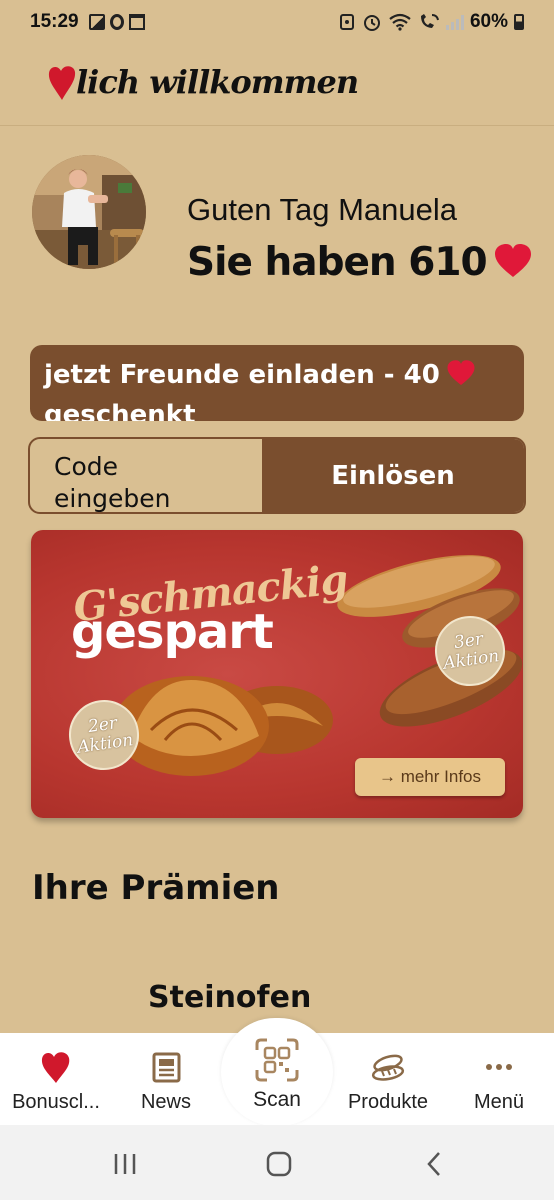 The image size is (554, 1200). What do you see at coordinates (62, 83) in the screenshot?
I see `logo-heart-icon` at bounding box center [62, 83].